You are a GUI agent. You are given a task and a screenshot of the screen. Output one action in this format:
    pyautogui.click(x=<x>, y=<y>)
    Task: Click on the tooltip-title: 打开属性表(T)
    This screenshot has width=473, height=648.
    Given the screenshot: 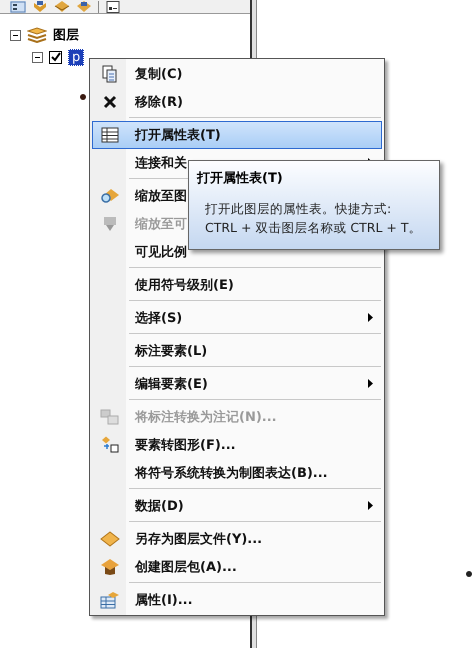 What is the action you would take?
    pyautogui.click(x=240, y=178)
    